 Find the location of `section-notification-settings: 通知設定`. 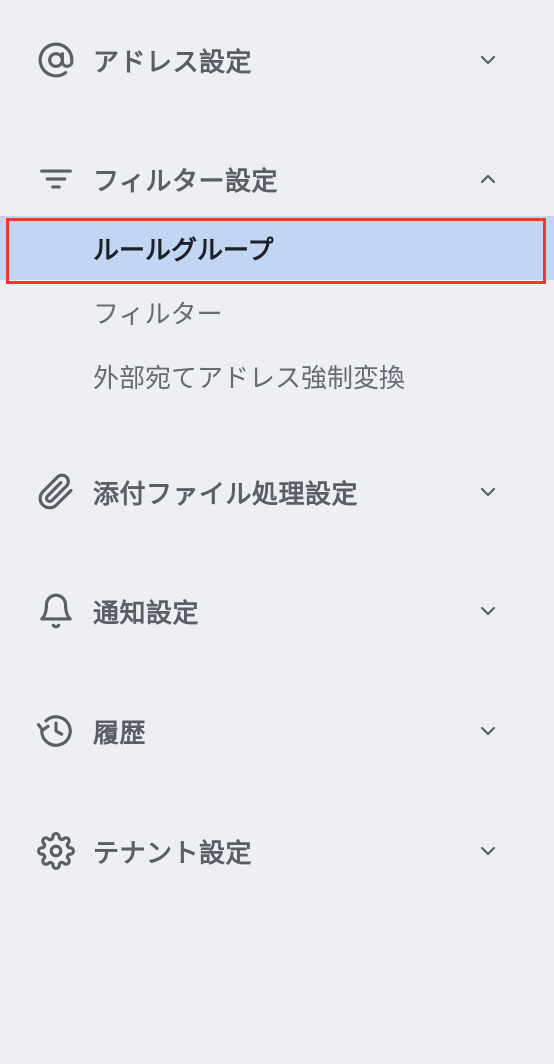

section-notification-settings: 通知設定 is located at coordinates (277, 611).